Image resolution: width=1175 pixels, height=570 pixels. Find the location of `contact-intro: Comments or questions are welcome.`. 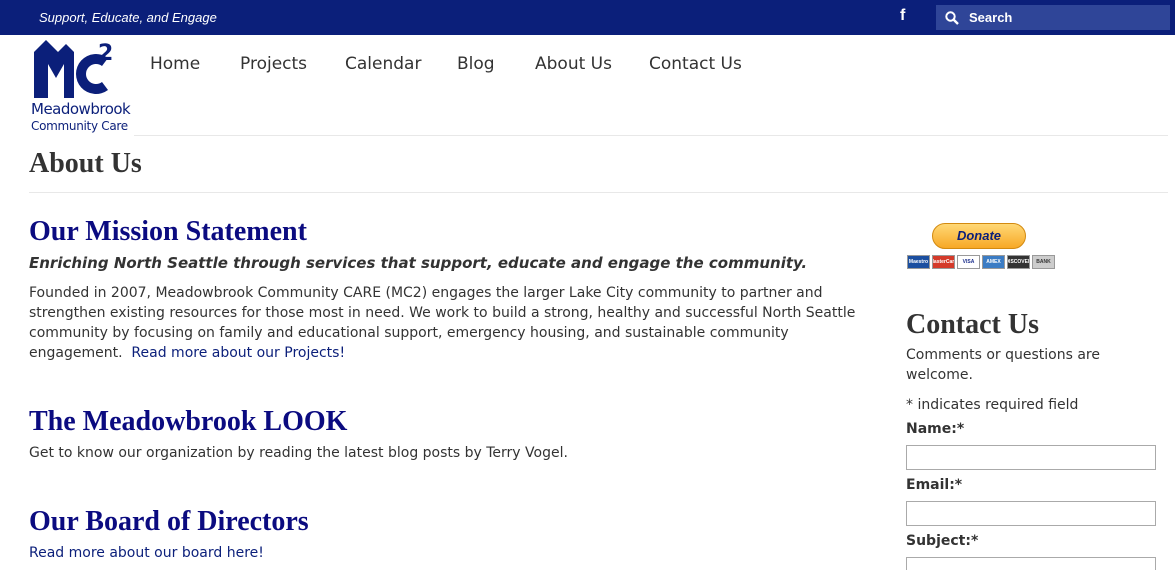

contact-intro: Comments or questions are welcome. is located at coordinates (1003, 365).